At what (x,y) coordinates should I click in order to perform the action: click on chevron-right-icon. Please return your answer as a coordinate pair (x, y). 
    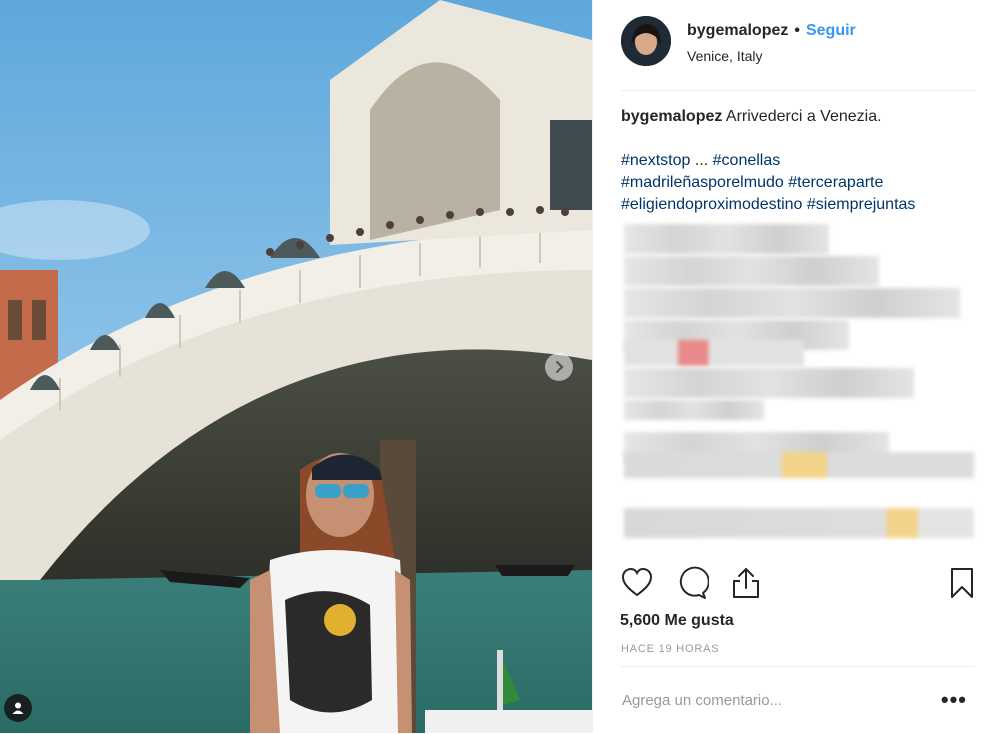
    Looking at the image, I should click on (559, 367).